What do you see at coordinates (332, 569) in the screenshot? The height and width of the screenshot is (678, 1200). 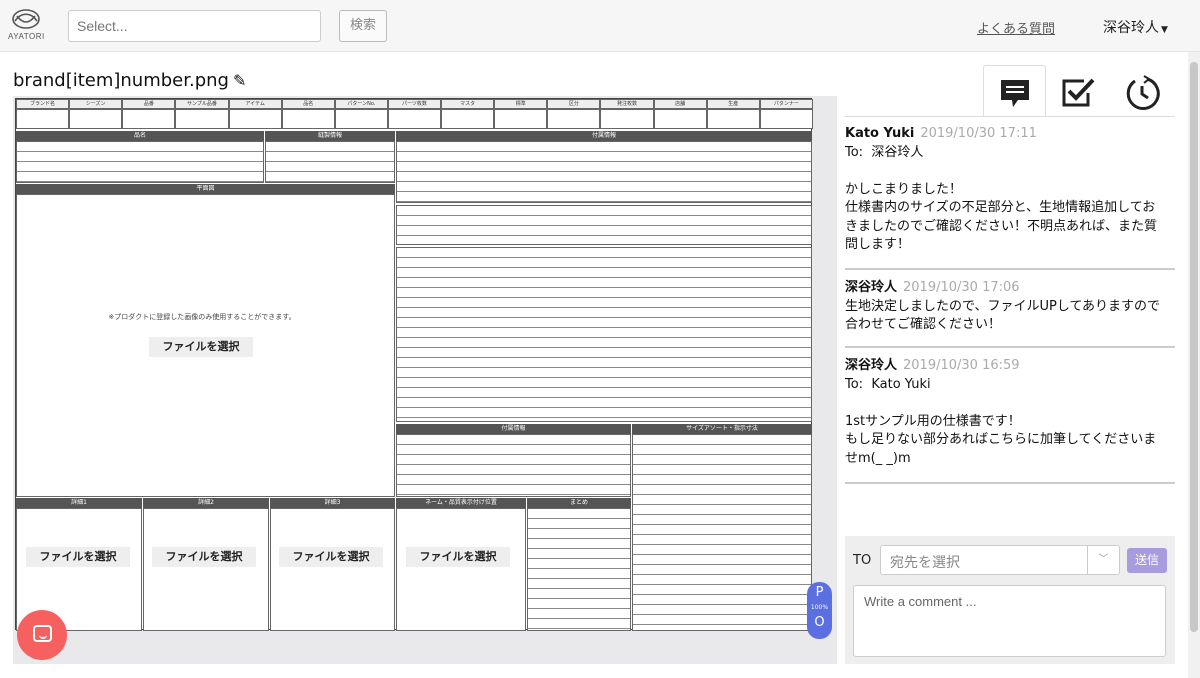 I see `detail3-area` at bounding box center [332, 569].